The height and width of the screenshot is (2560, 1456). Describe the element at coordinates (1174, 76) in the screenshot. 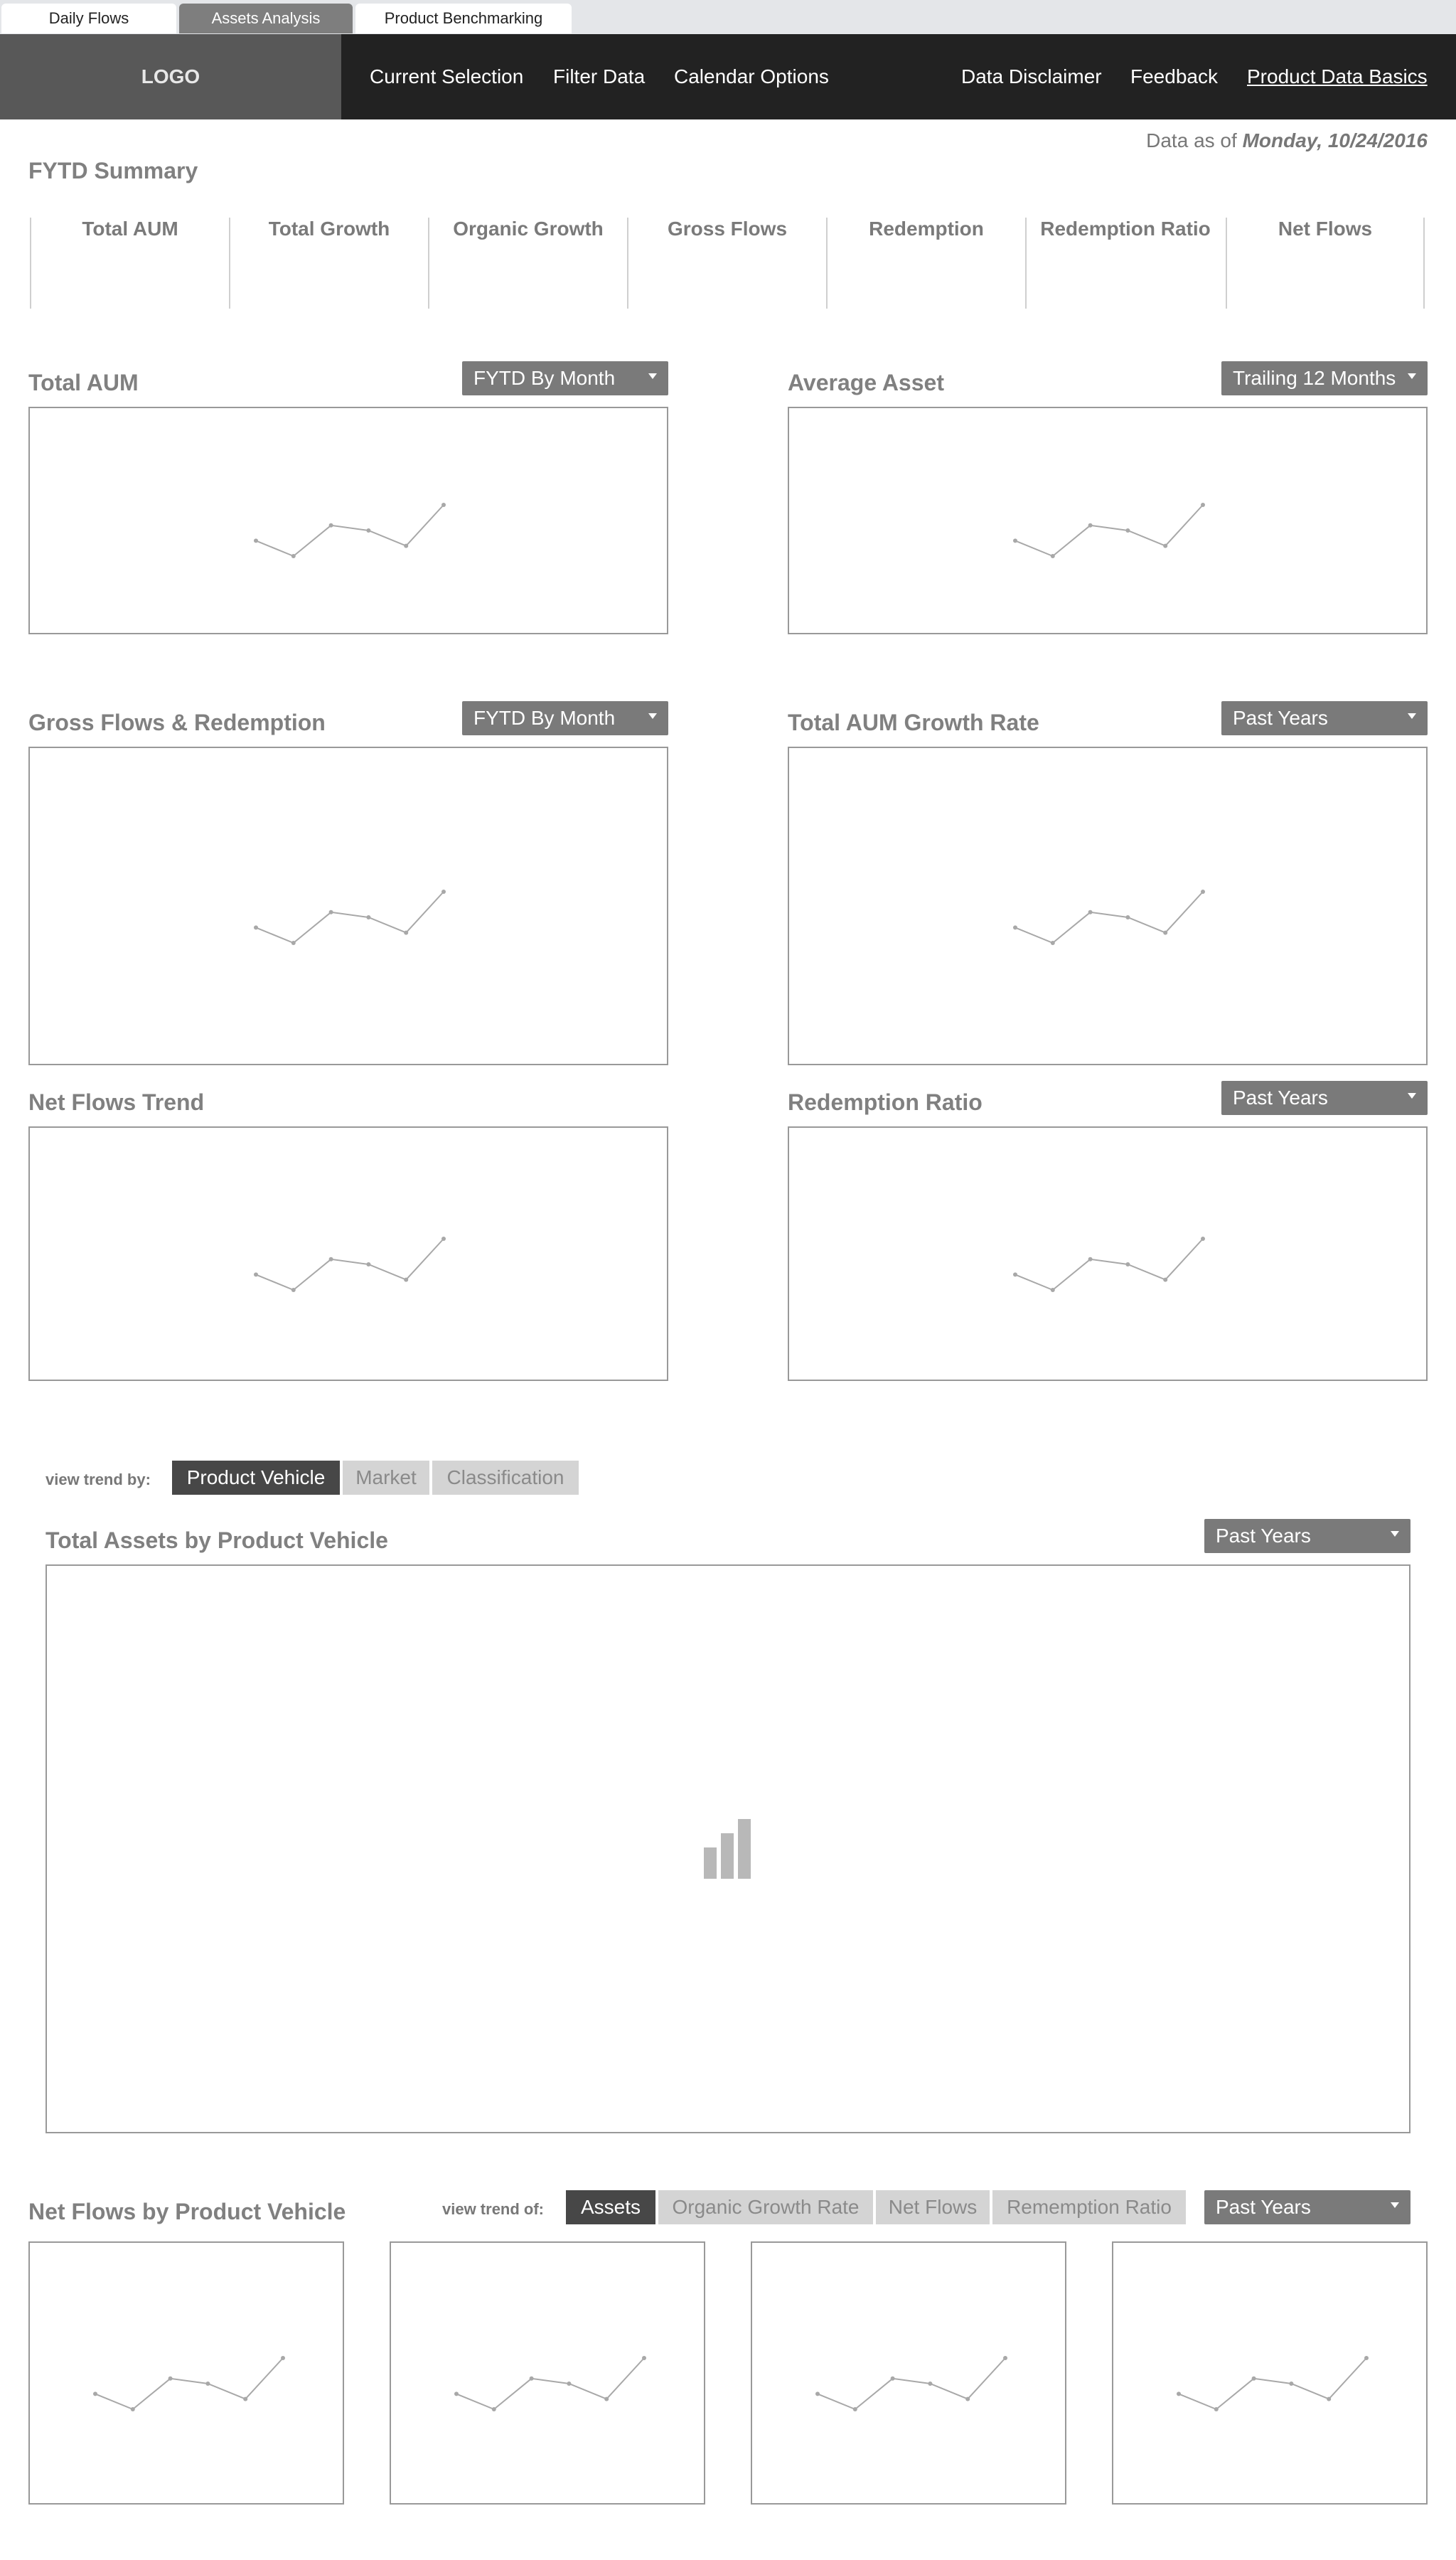

I see `nav-feedback: Feedback` at that location.